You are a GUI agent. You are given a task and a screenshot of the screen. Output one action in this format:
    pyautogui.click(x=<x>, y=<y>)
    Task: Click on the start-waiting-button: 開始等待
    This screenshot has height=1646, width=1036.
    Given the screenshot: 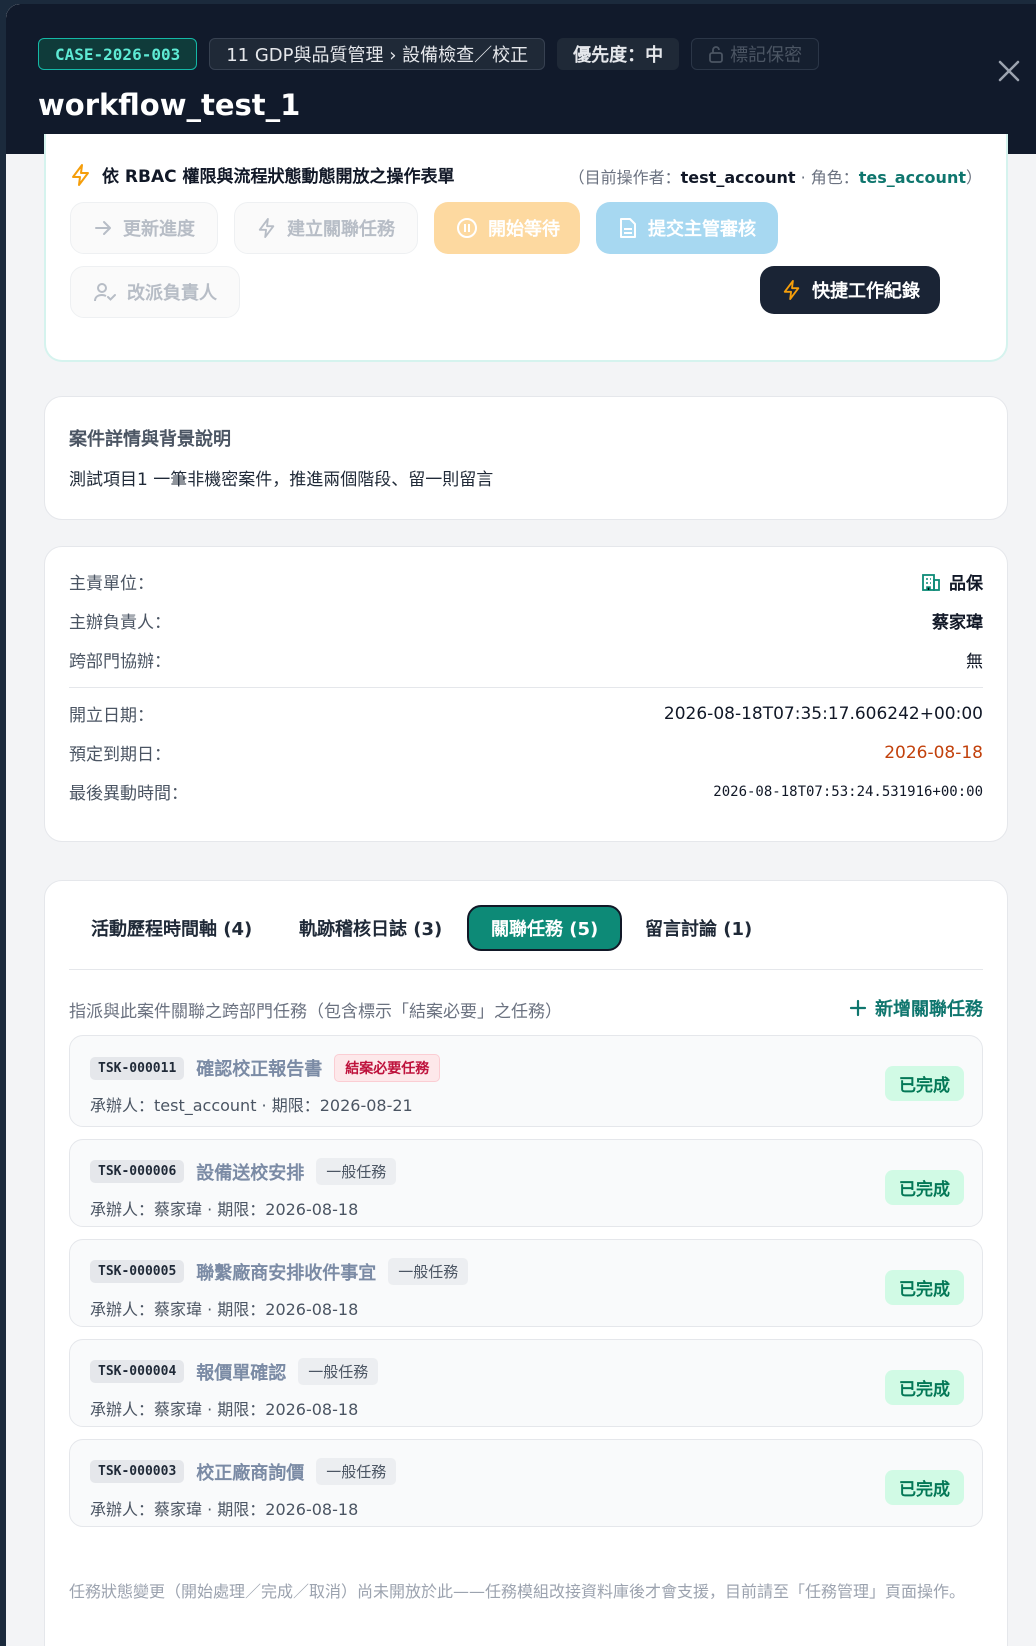 What is the action you would take?
    pyautogui.click(x=507, y=228)
    